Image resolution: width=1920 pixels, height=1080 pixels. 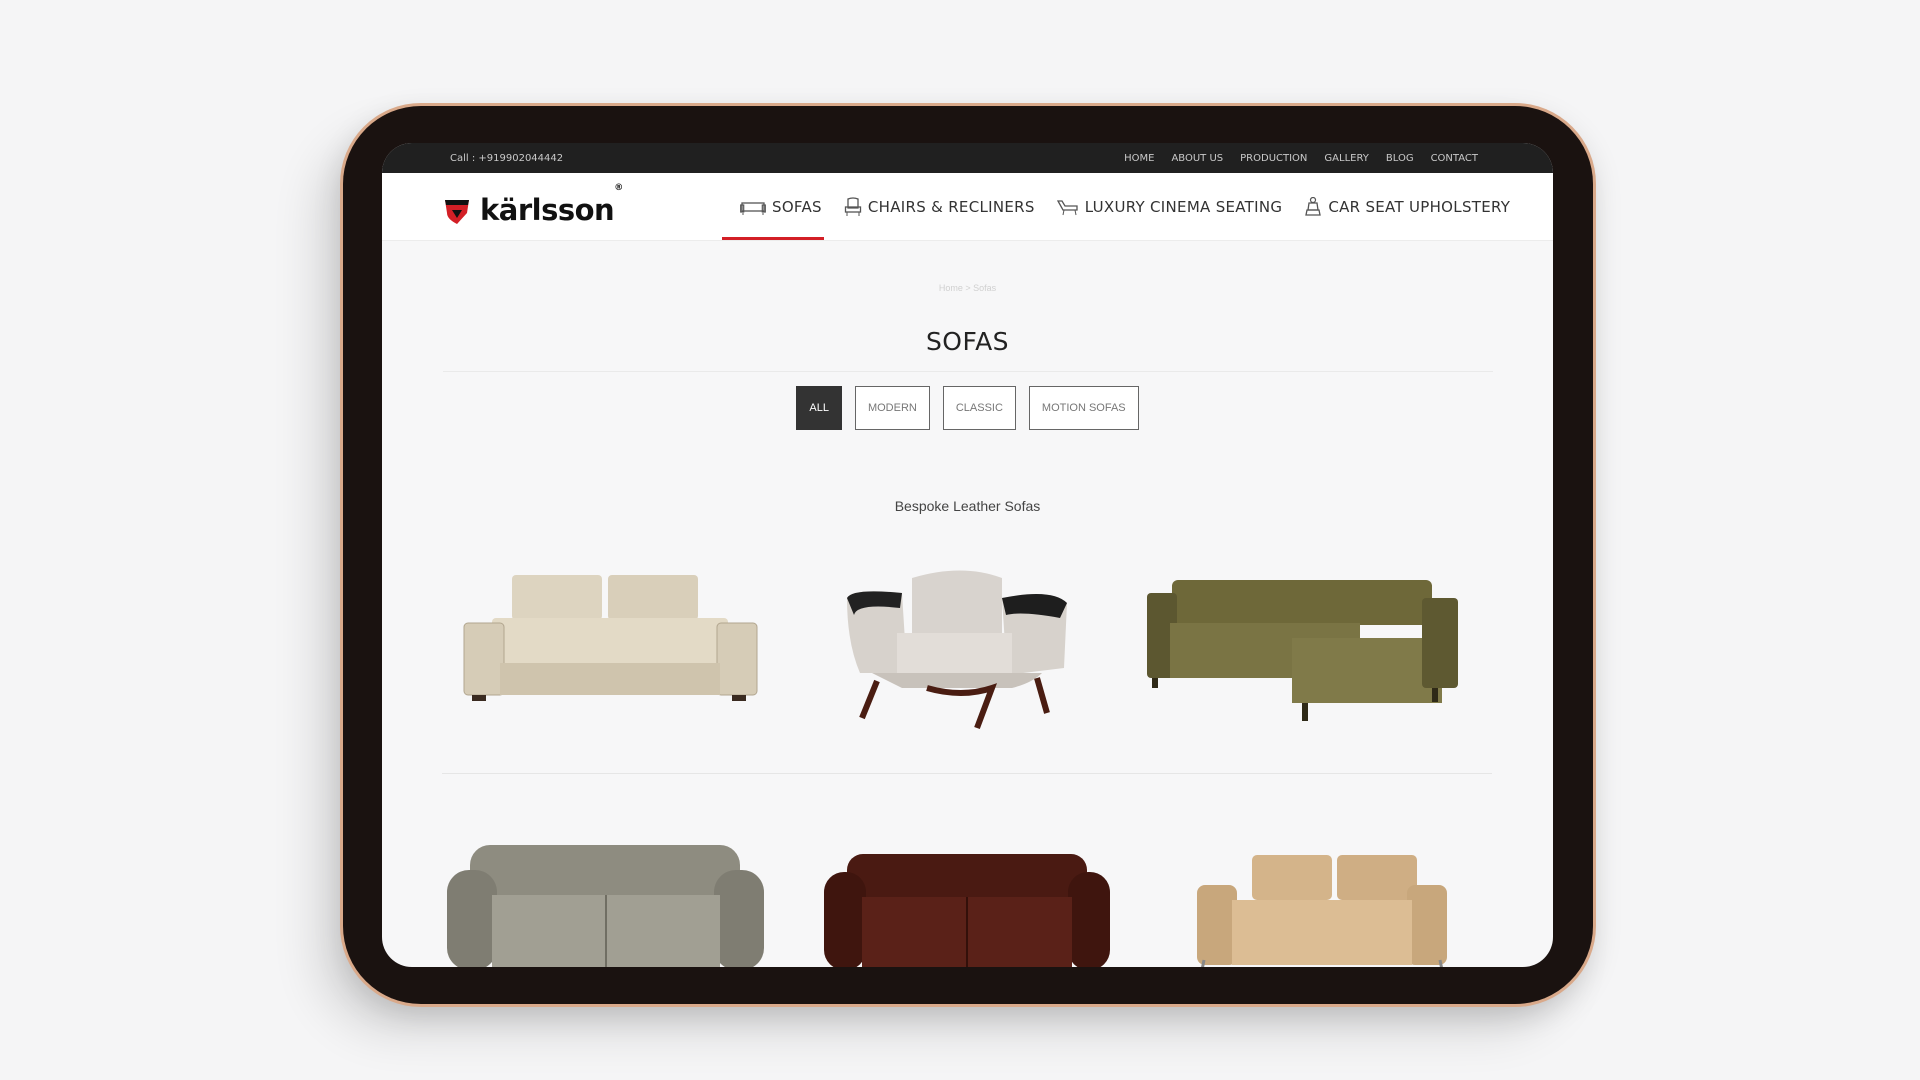 I want to click on nav-sofas: SOFAS, so click(x=773, y=206).